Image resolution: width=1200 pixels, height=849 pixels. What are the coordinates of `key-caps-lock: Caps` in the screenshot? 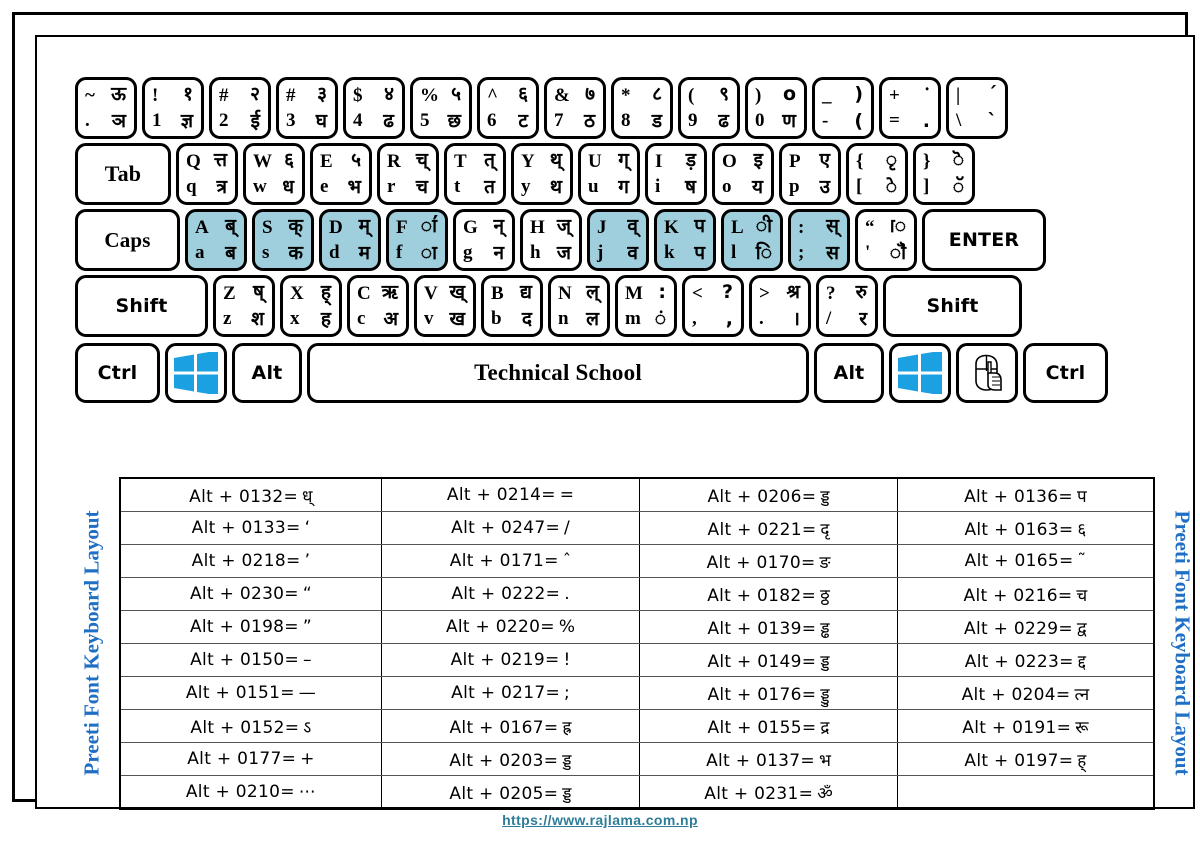 It's located at (127, 240).